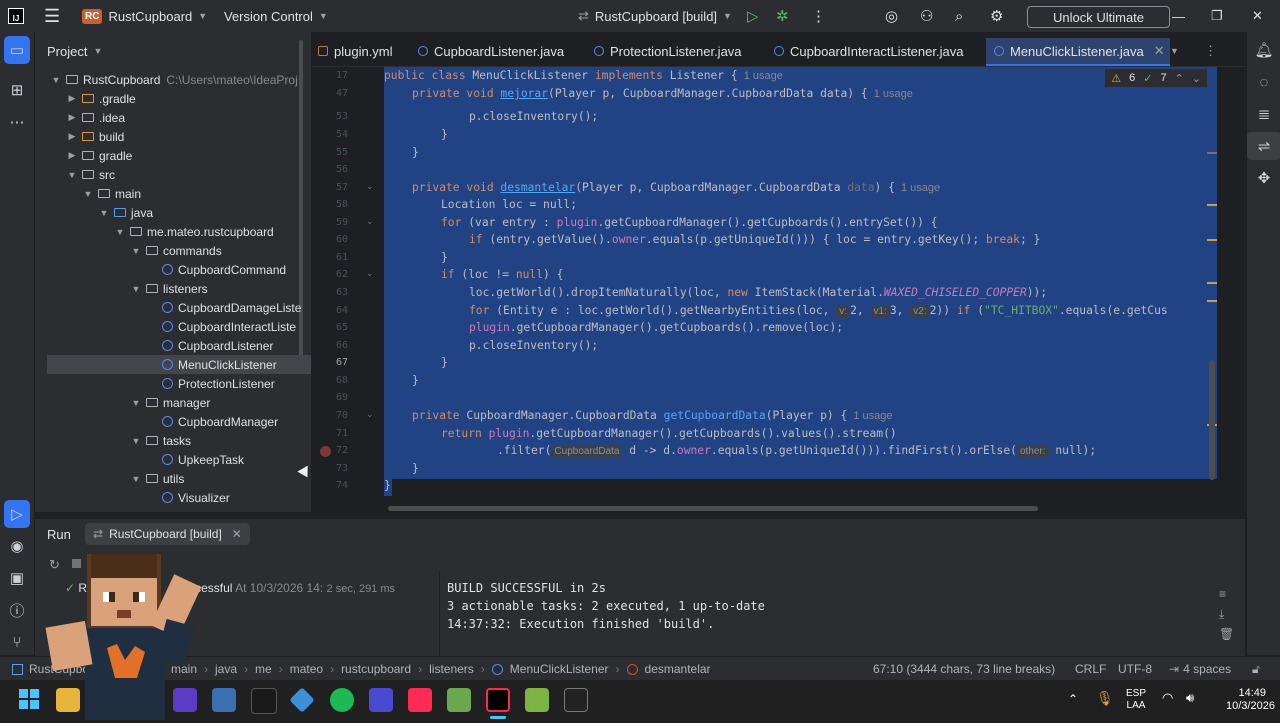  Describe the element at coordinates (173, 421) in the screenshot. I see `tree-item-cupboard-manager: CupboardManager` at that location.